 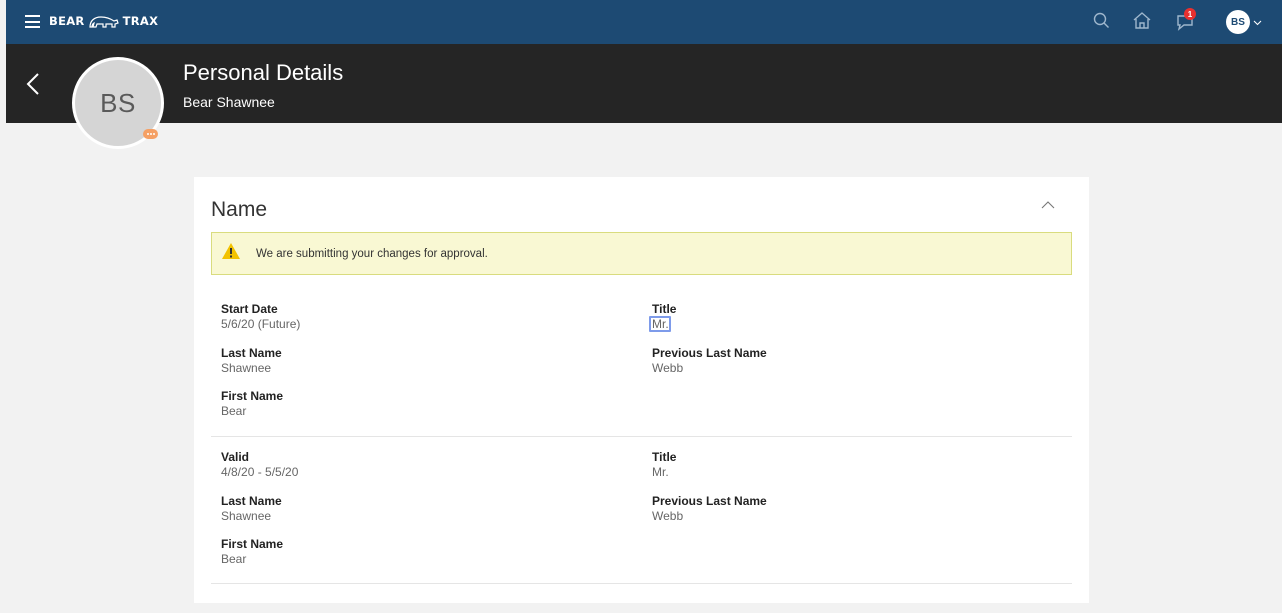 I want to click on page-title: Personal Details, so click(x=263, y=72).